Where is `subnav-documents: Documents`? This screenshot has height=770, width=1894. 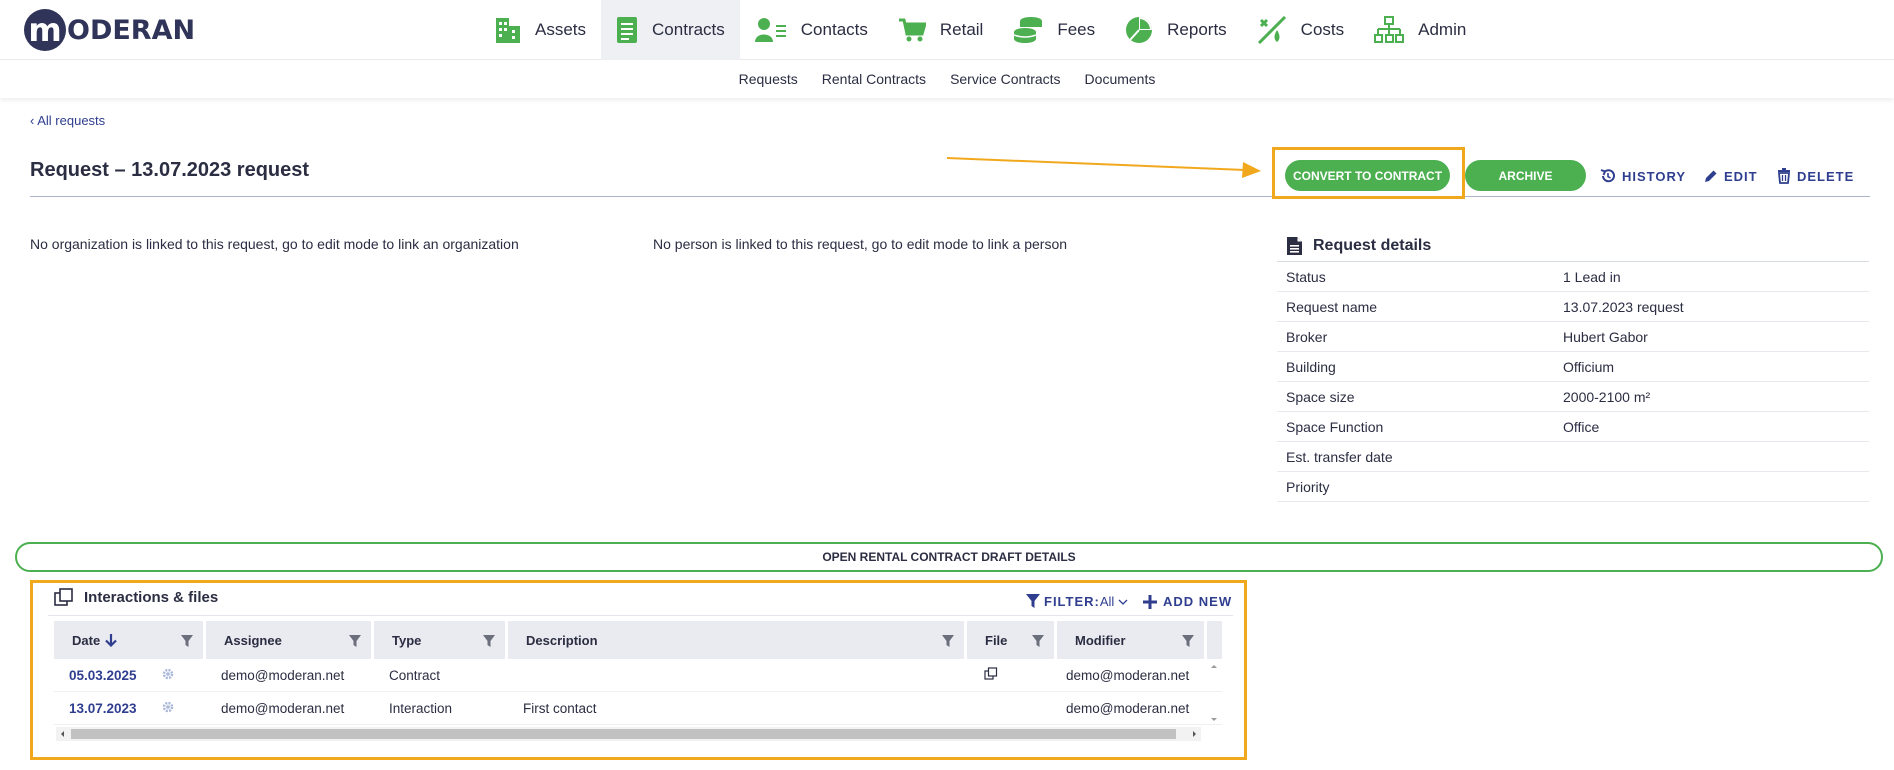 subnav-documents: Documents is located at coordinates (1120, 79).